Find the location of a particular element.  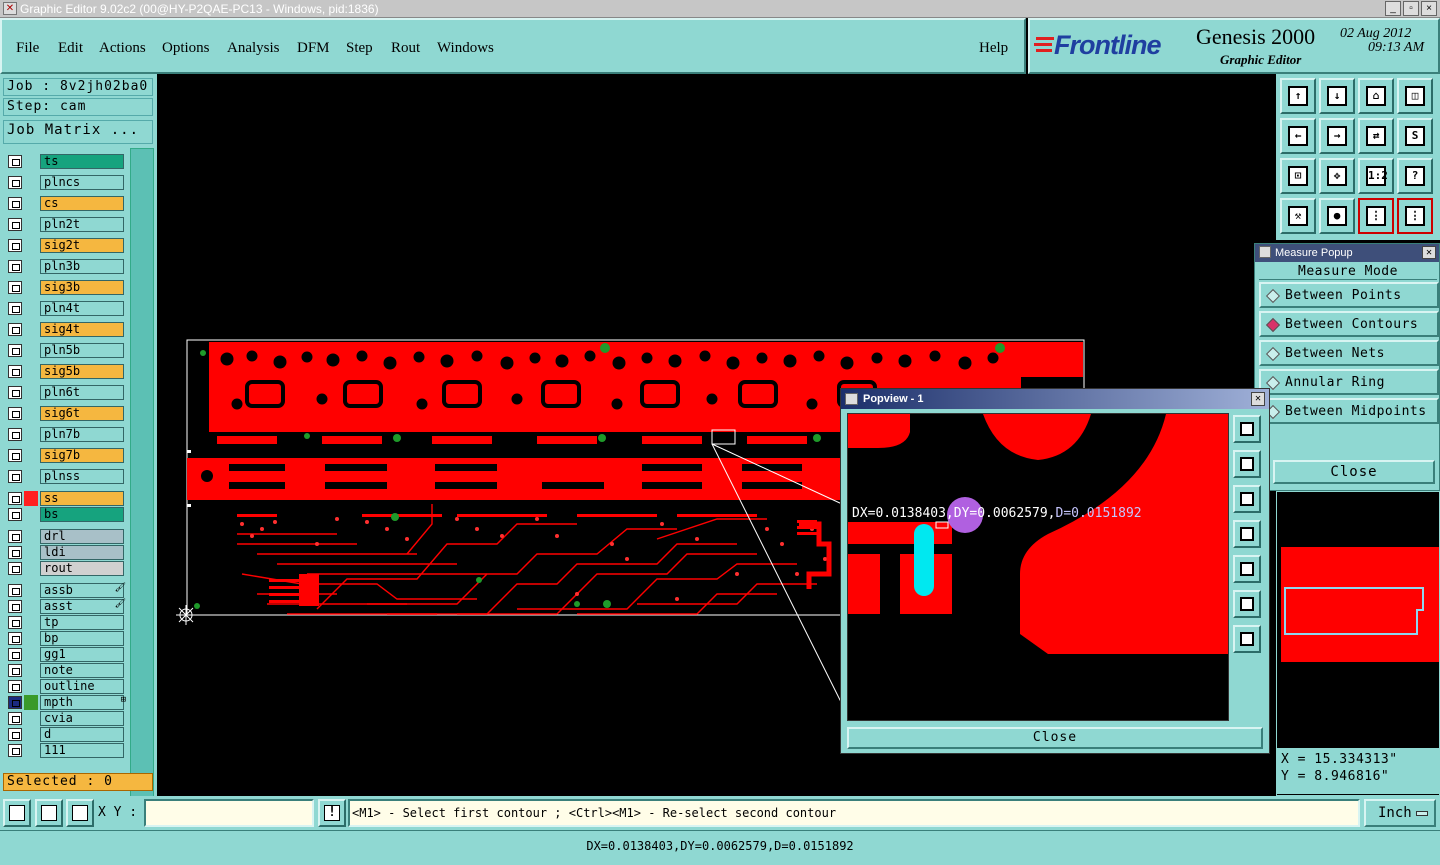

layer-row: assb 🖌 is located at coordinates (67, 590).